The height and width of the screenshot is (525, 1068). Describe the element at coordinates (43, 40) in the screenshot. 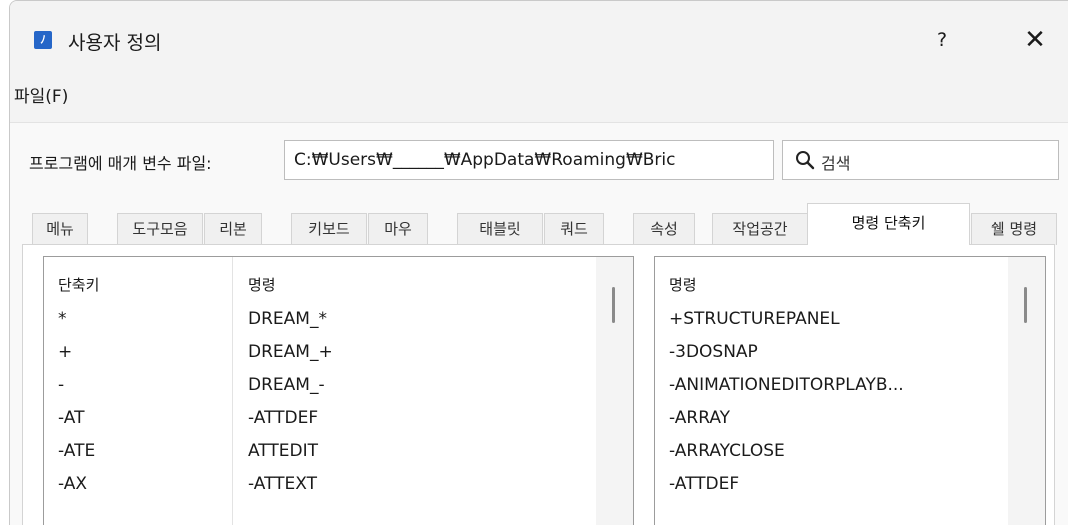

I see `app-icon: ﾉ` at that location.